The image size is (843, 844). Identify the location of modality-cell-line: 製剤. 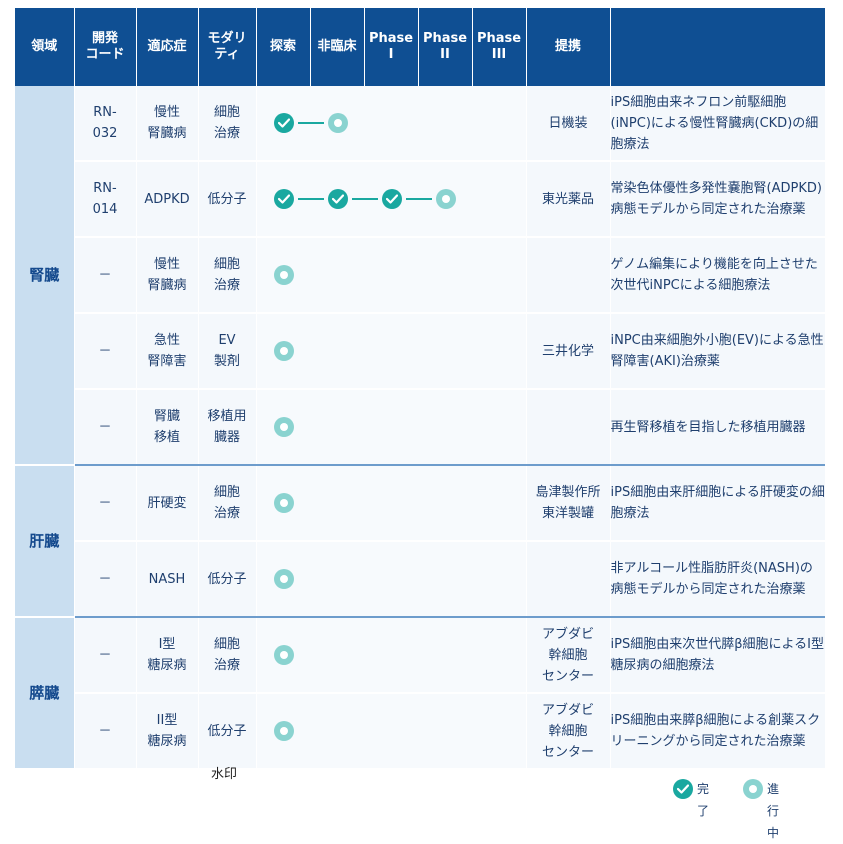
(226, 361).